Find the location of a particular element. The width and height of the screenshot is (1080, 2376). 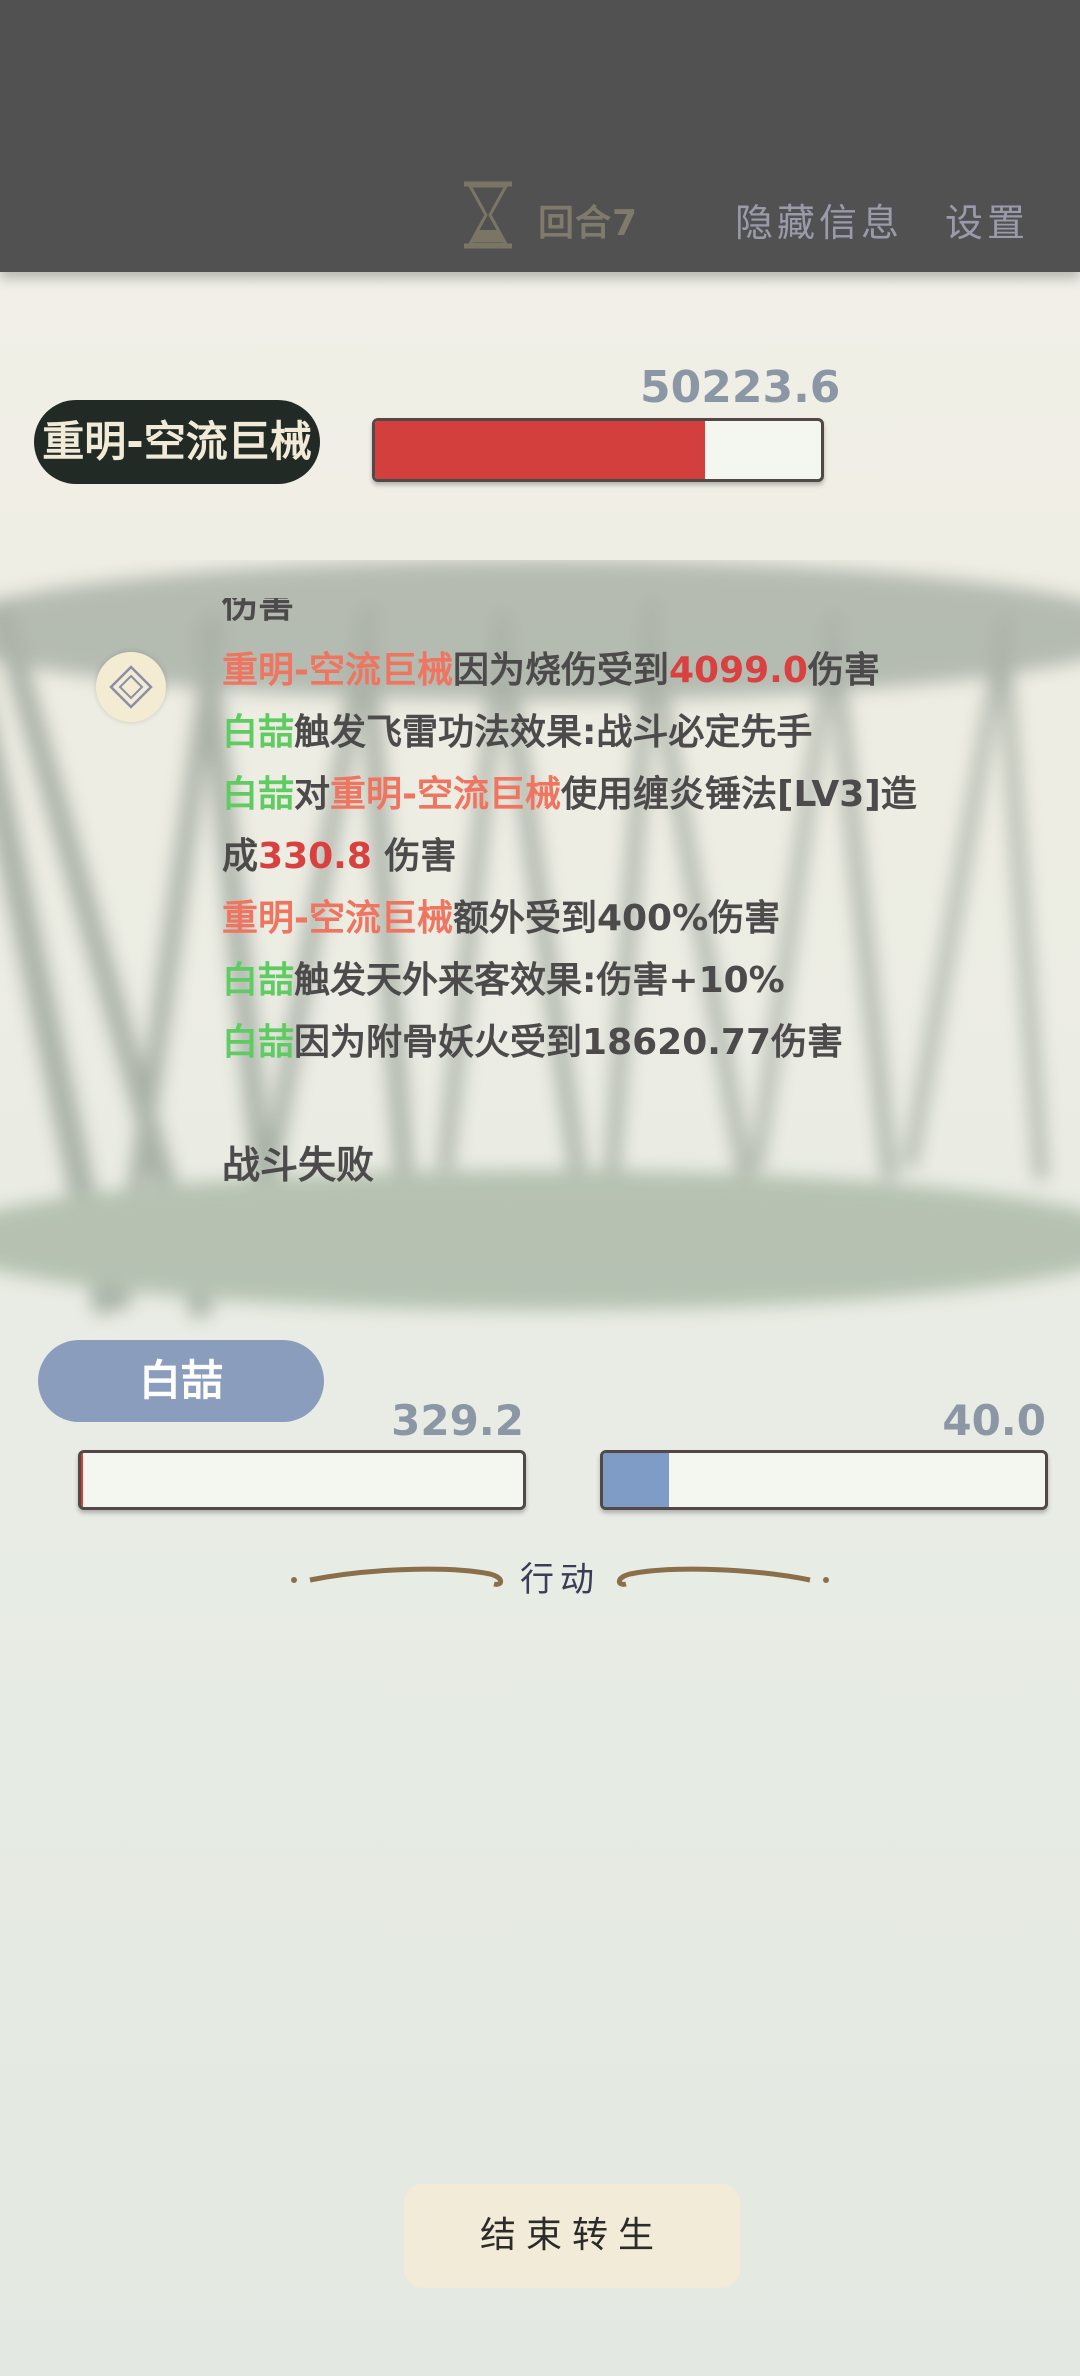

log-text: 对 is located at coordinates (312, 794).